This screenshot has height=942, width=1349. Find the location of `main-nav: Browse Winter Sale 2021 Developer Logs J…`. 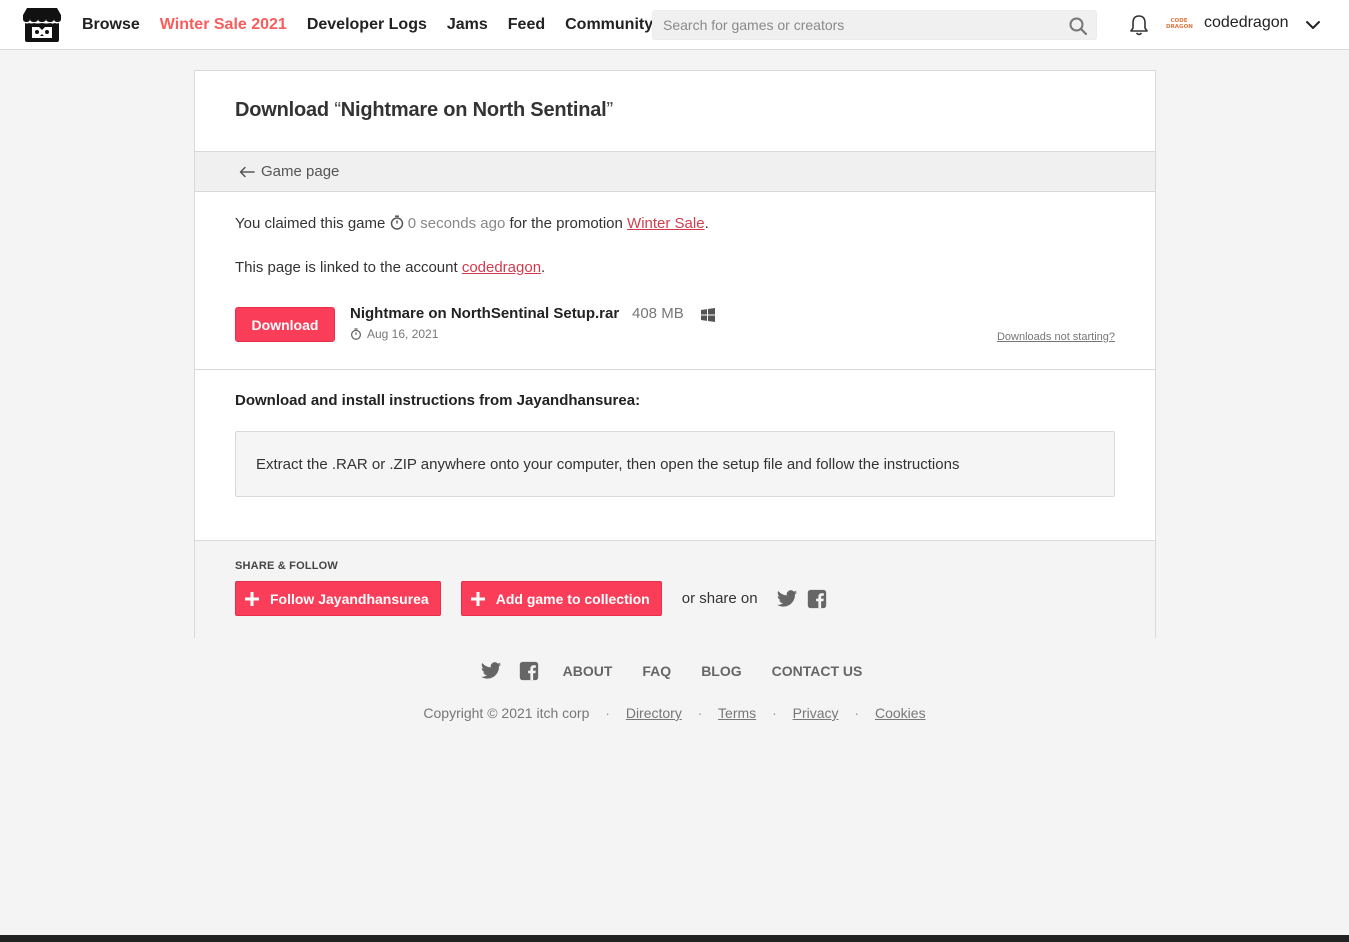

main-nav: Browse Winter Sale 2021 Developer Logs J… is located at coordinates (377, 25).